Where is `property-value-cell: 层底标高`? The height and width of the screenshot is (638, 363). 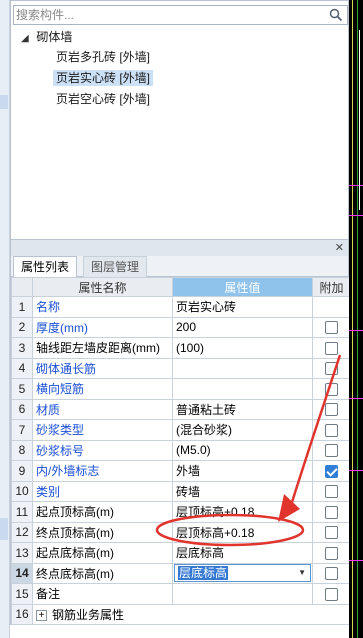
property-value-cell: 层底标高 is located at coordinates (242, 553).